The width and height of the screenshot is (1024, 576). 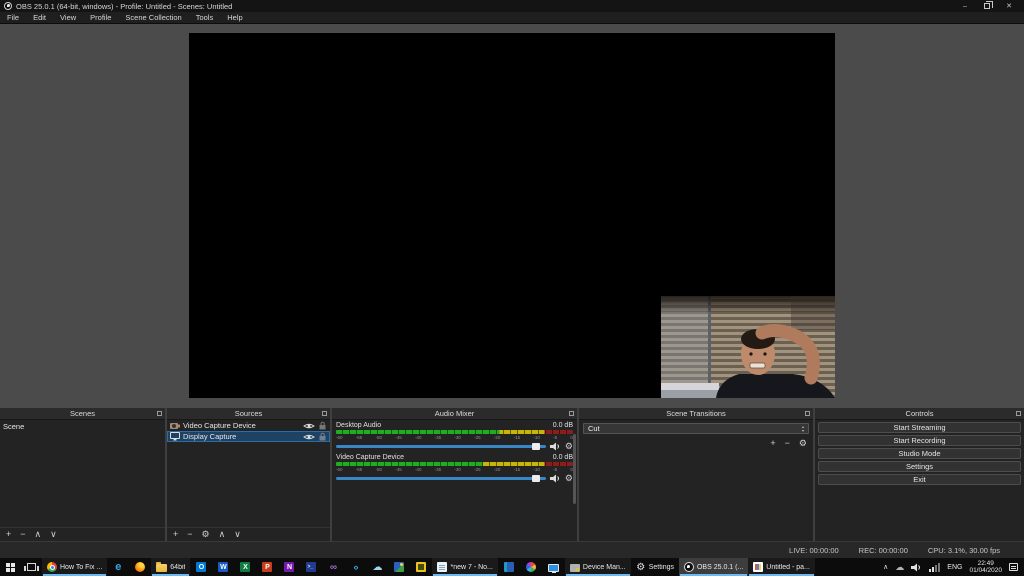 I want to click on minimize-button: –, so click(x=965, y=6).